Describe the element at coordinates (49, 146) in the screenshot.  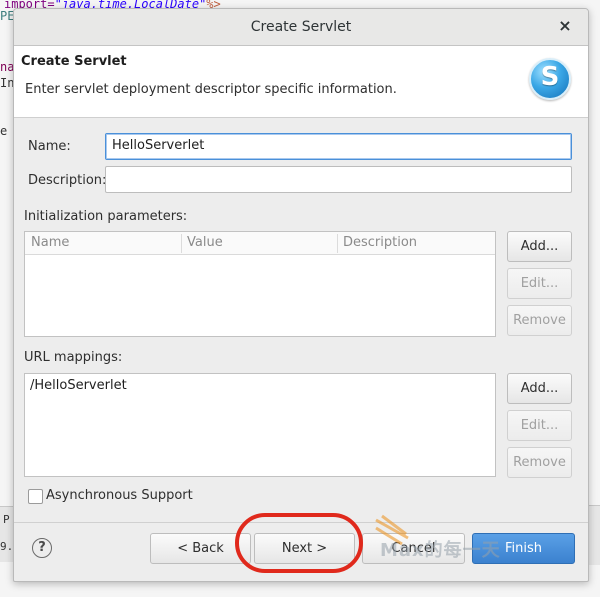
I see `name-label: Name:` at that location.